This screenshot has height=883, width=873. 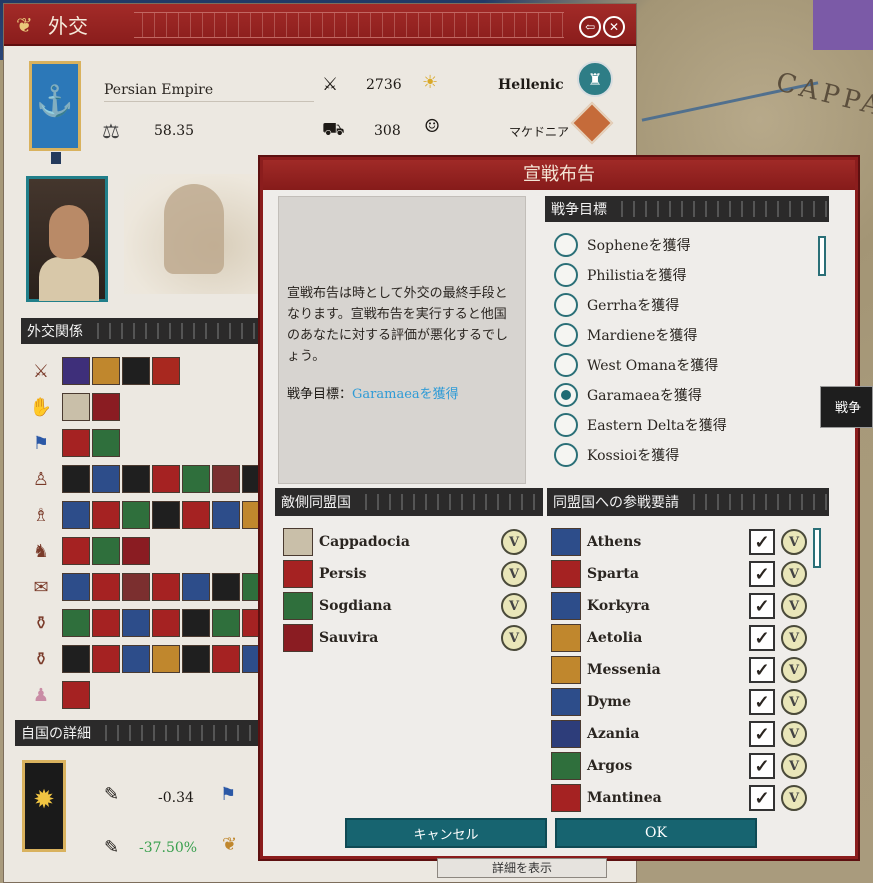 What do you see at coordinates (690, 275) in the screenshot?
I see `war-goal-option: Philistiaを獲得` at bounding box center [690, 275].